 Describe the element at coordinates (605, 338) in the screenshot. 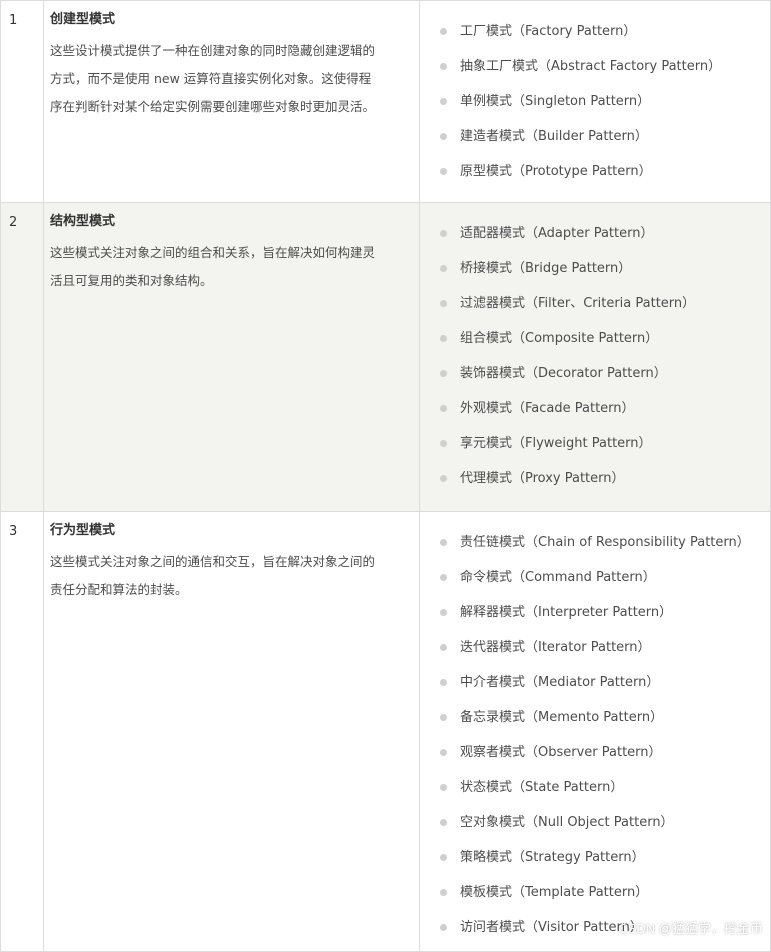

I see `list-item: 组合模式（Composite Pattern）` at that location.